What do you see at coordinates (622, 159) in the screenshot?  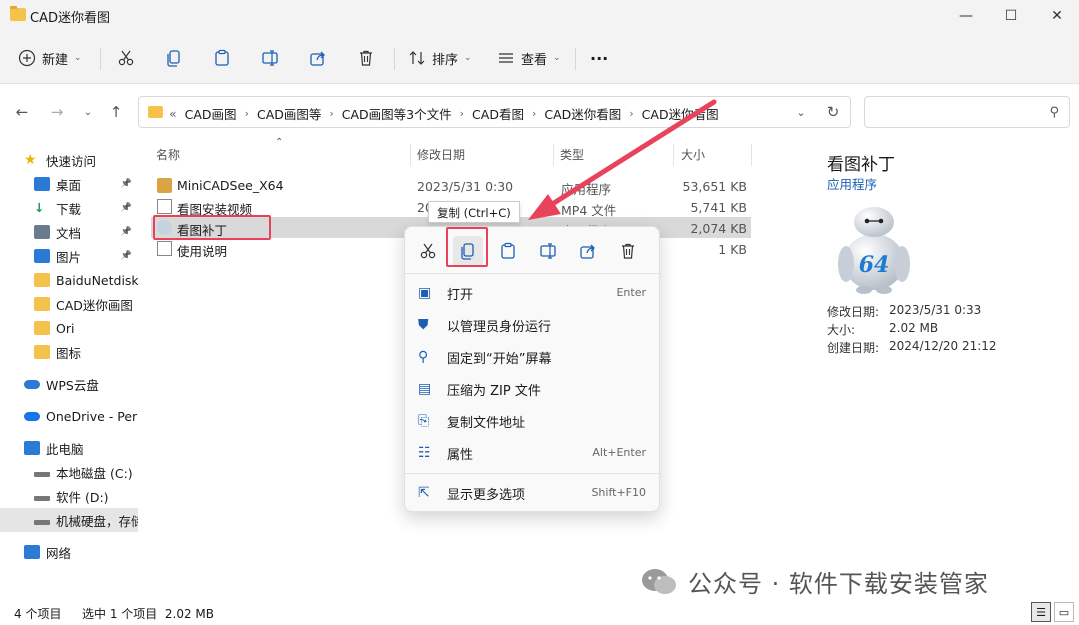 I see `annotation-arrow` at bounding box center [622, 159].